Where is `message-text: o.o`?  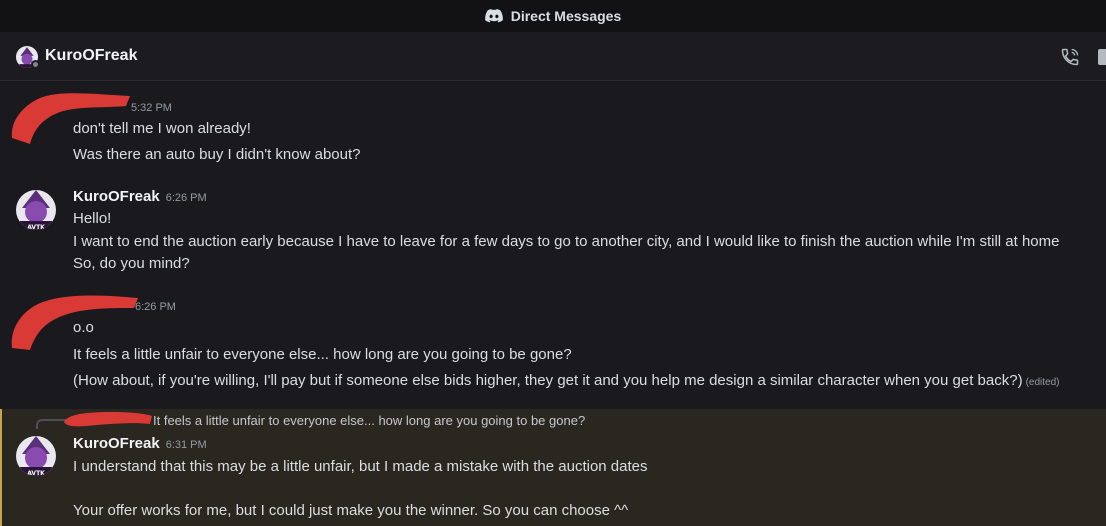
message-text: o.o is located at coordinates (83, 327).